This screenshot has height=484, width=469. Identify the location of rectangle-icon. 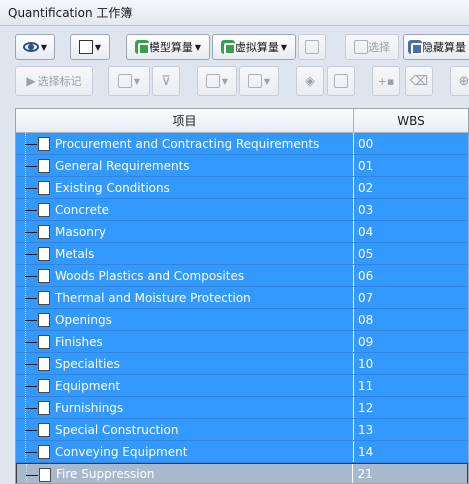
(212, 81).